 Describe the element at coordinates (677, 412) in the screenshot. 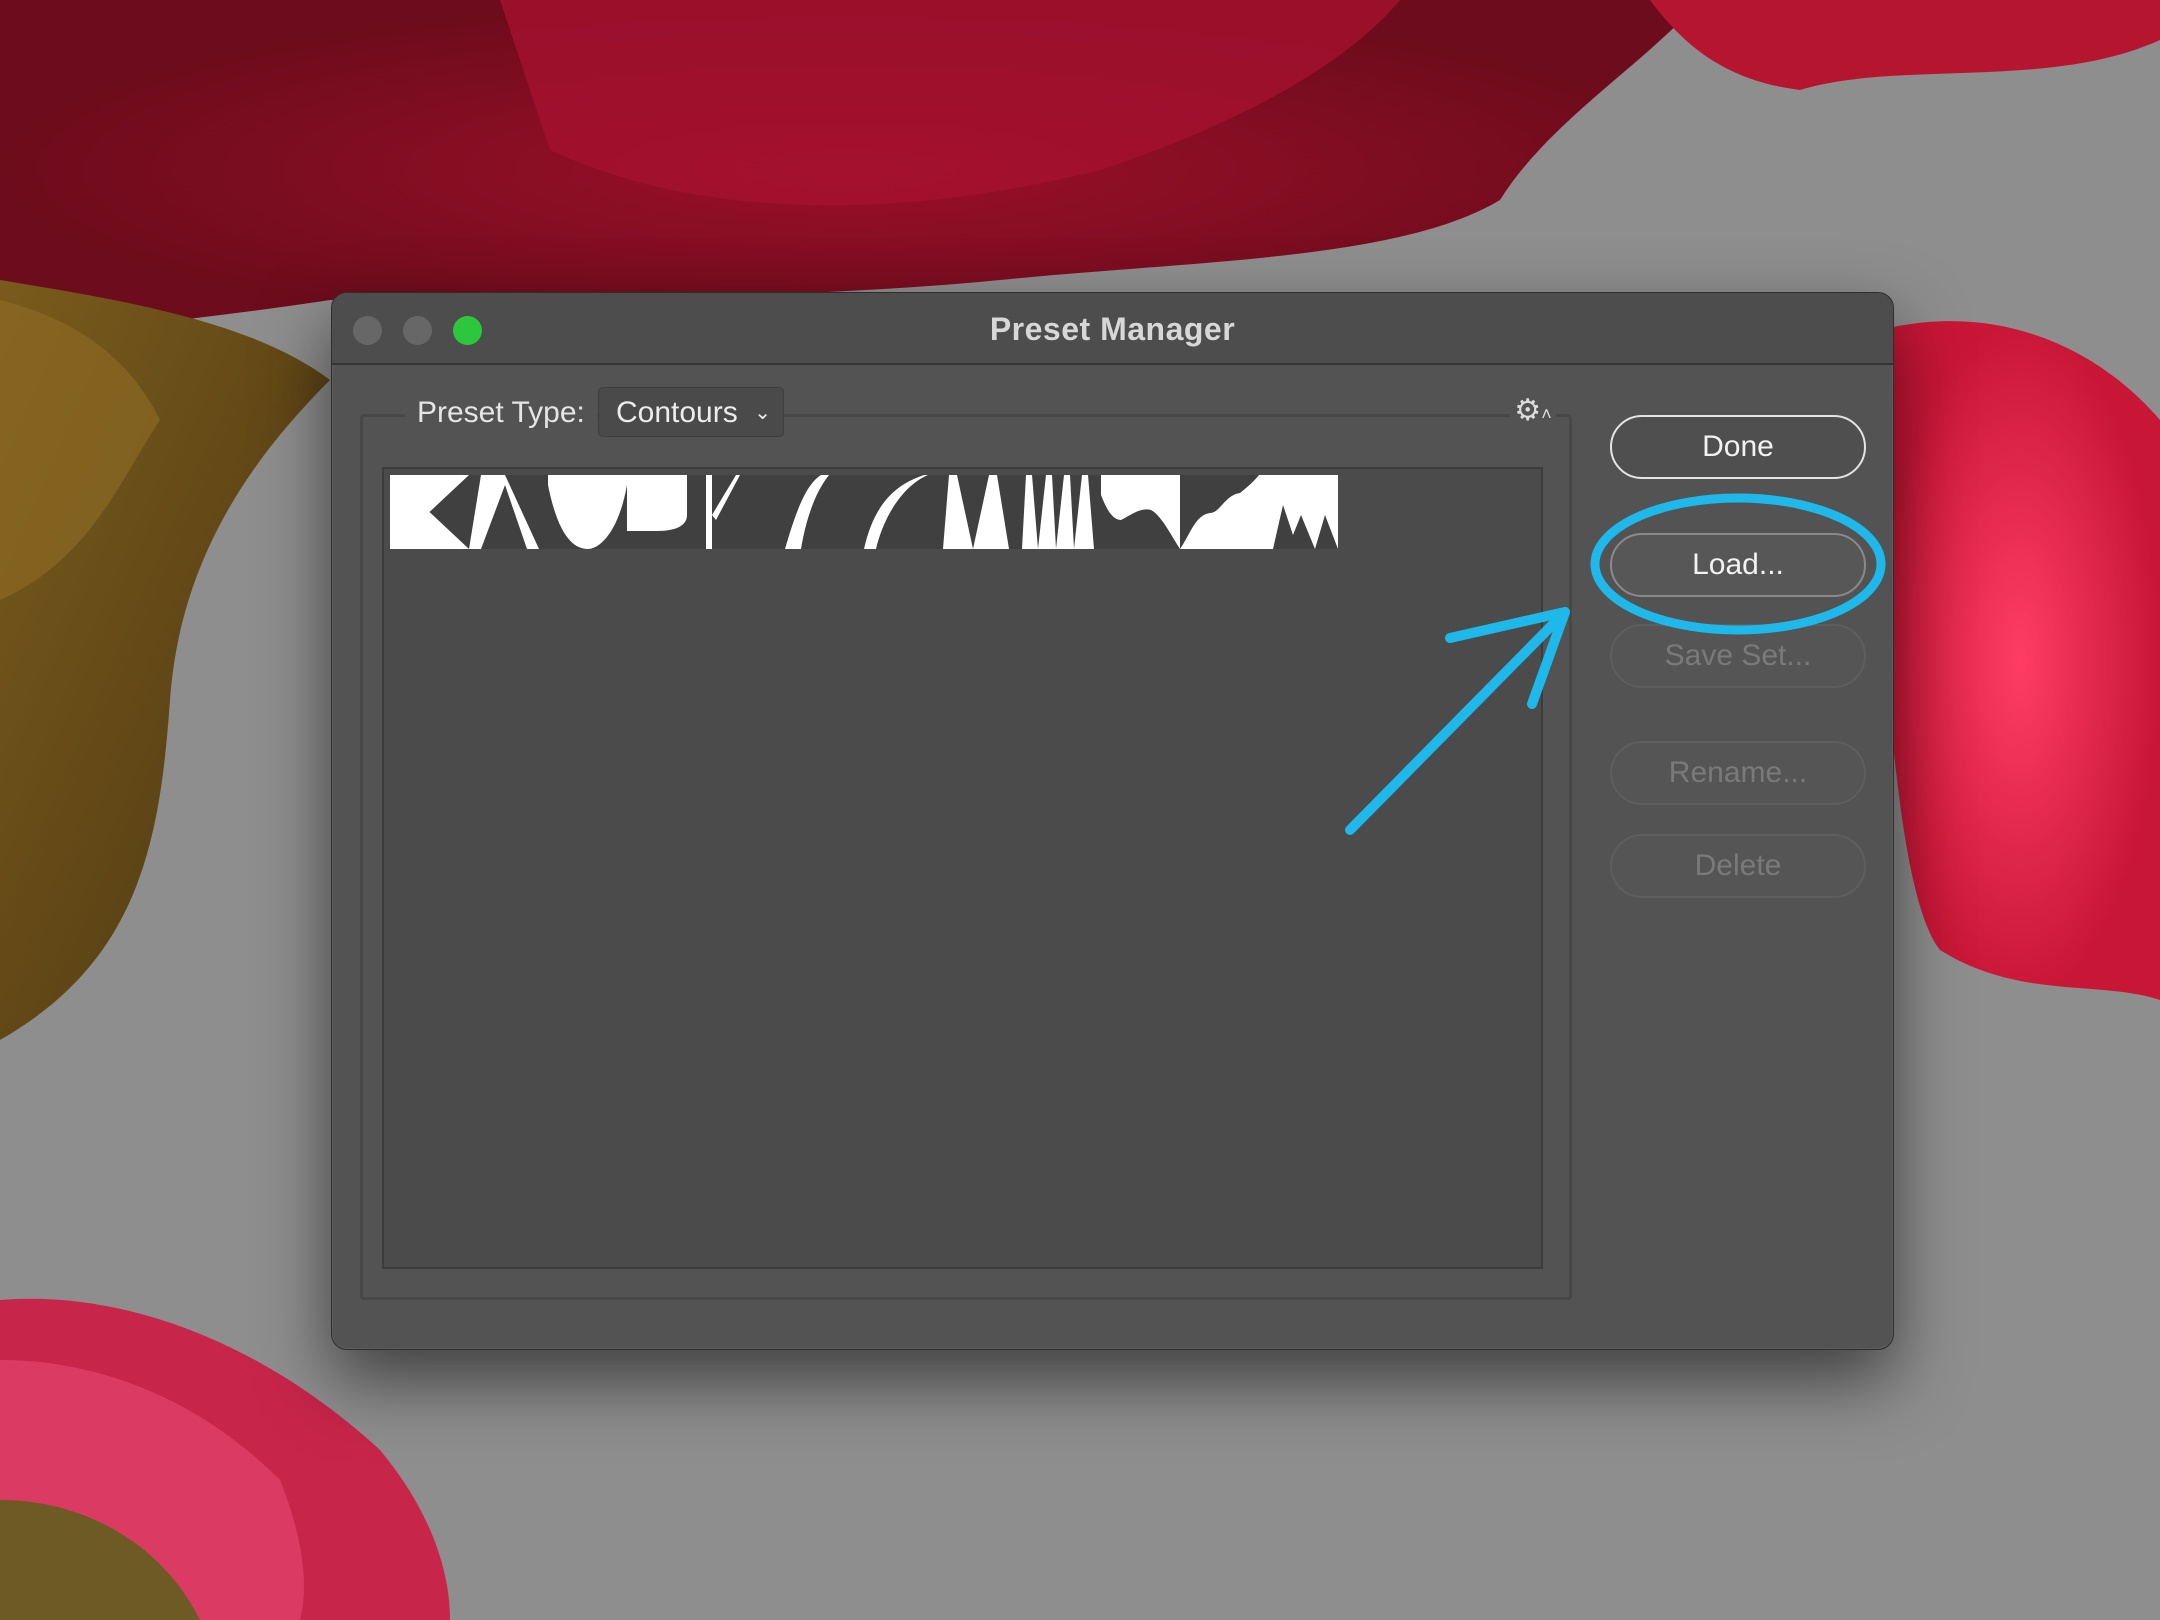

I see `preset-type-value: Contours` at that location.